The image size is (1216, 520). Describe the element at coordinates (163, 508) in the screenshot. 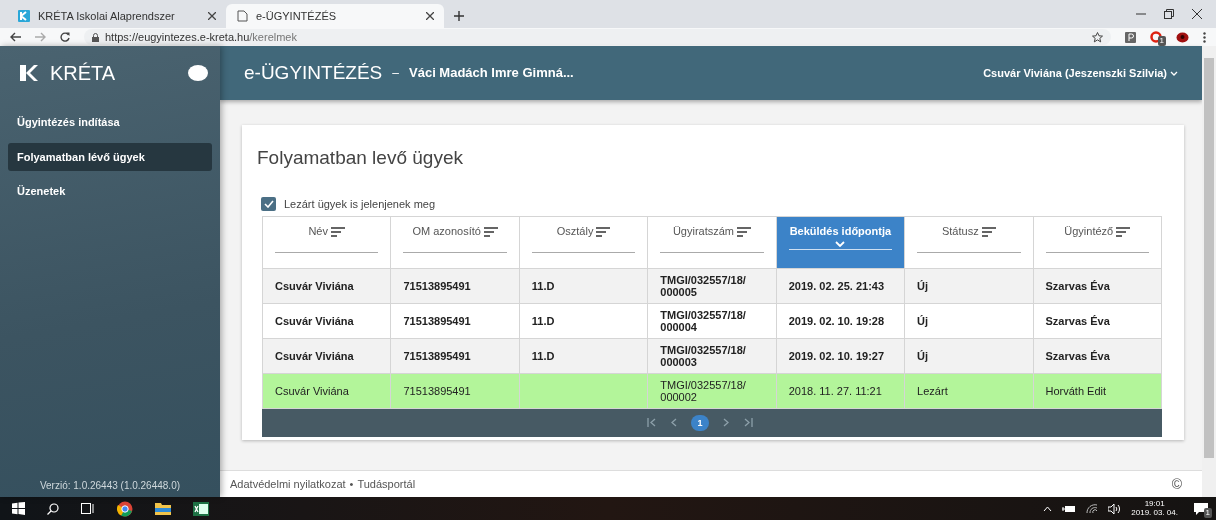

I see `folder-icon` at that location.